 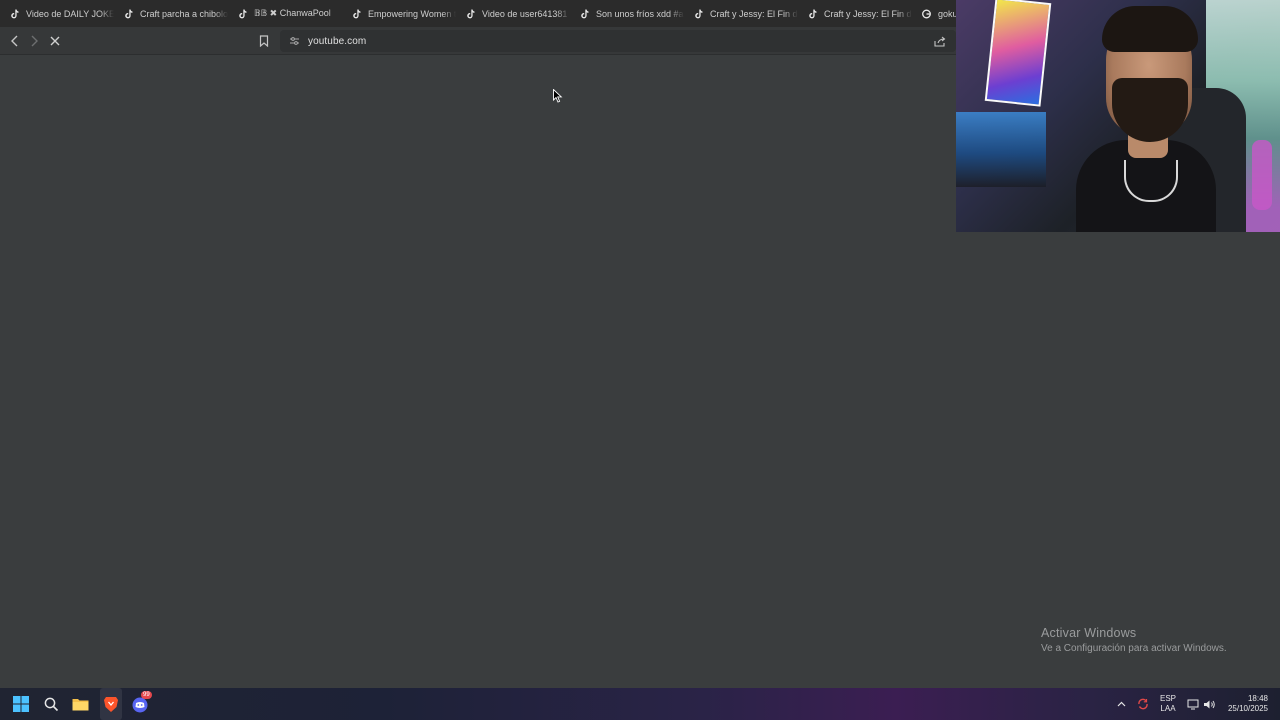 I want to click on webcam-overlay, so click(x=1118, y=116).